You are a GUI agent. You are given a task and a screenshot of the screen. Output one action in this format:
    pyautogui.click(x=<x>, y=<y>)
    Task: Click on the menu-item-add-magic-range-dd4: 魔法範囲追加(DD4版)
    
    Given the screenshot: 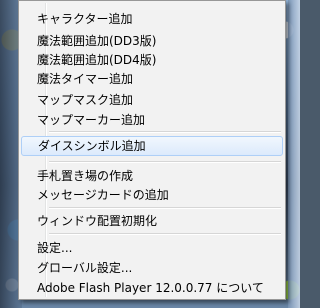 What is the action you would take?
    pyautogui.click(x=152, y=60)
    